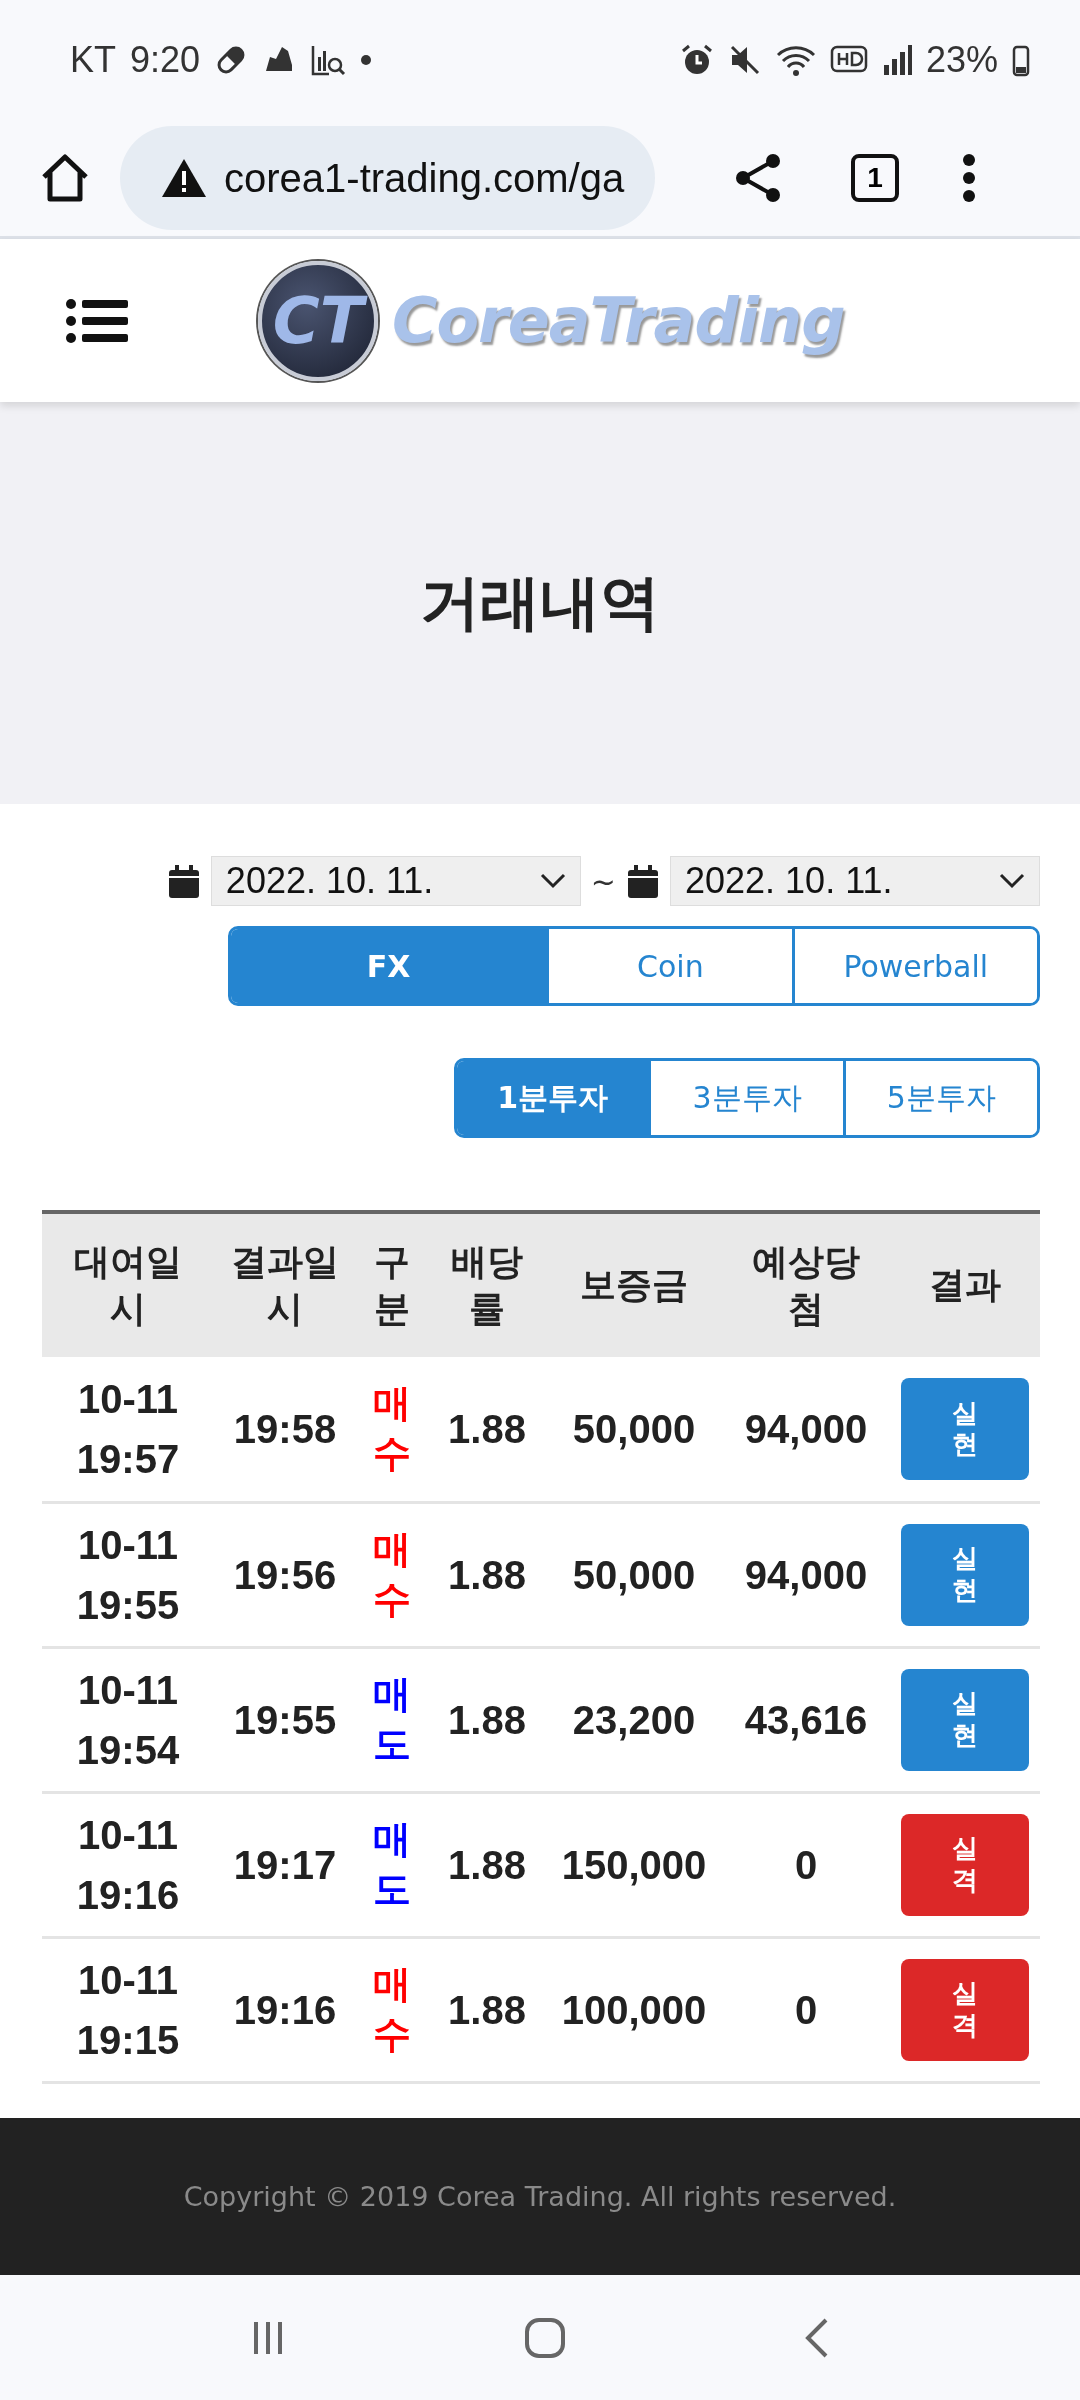  I want to click on tab-count-button: 1, so click(875, 178).